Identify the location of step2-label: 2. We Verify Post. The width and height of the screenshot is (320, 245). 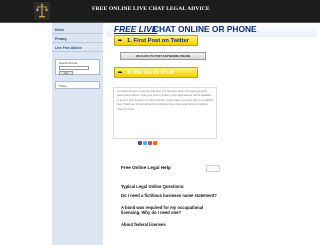
(150, 73).